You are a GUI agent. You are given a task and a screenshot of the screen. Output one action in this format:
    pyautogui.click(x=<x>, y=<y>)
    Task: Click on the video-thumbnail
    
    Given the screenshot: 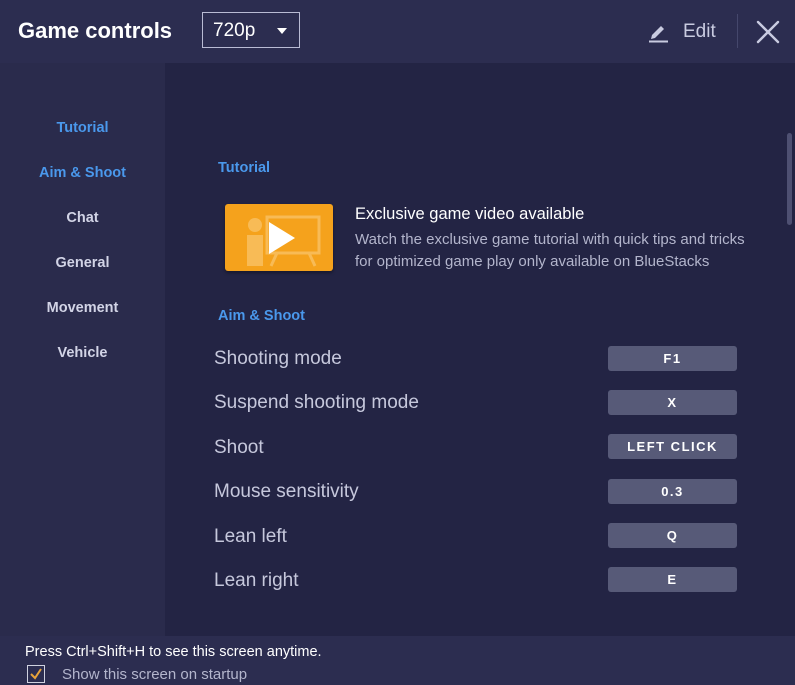 What is the action you would take?
    pyautogui.click(x=279, y=237)
    